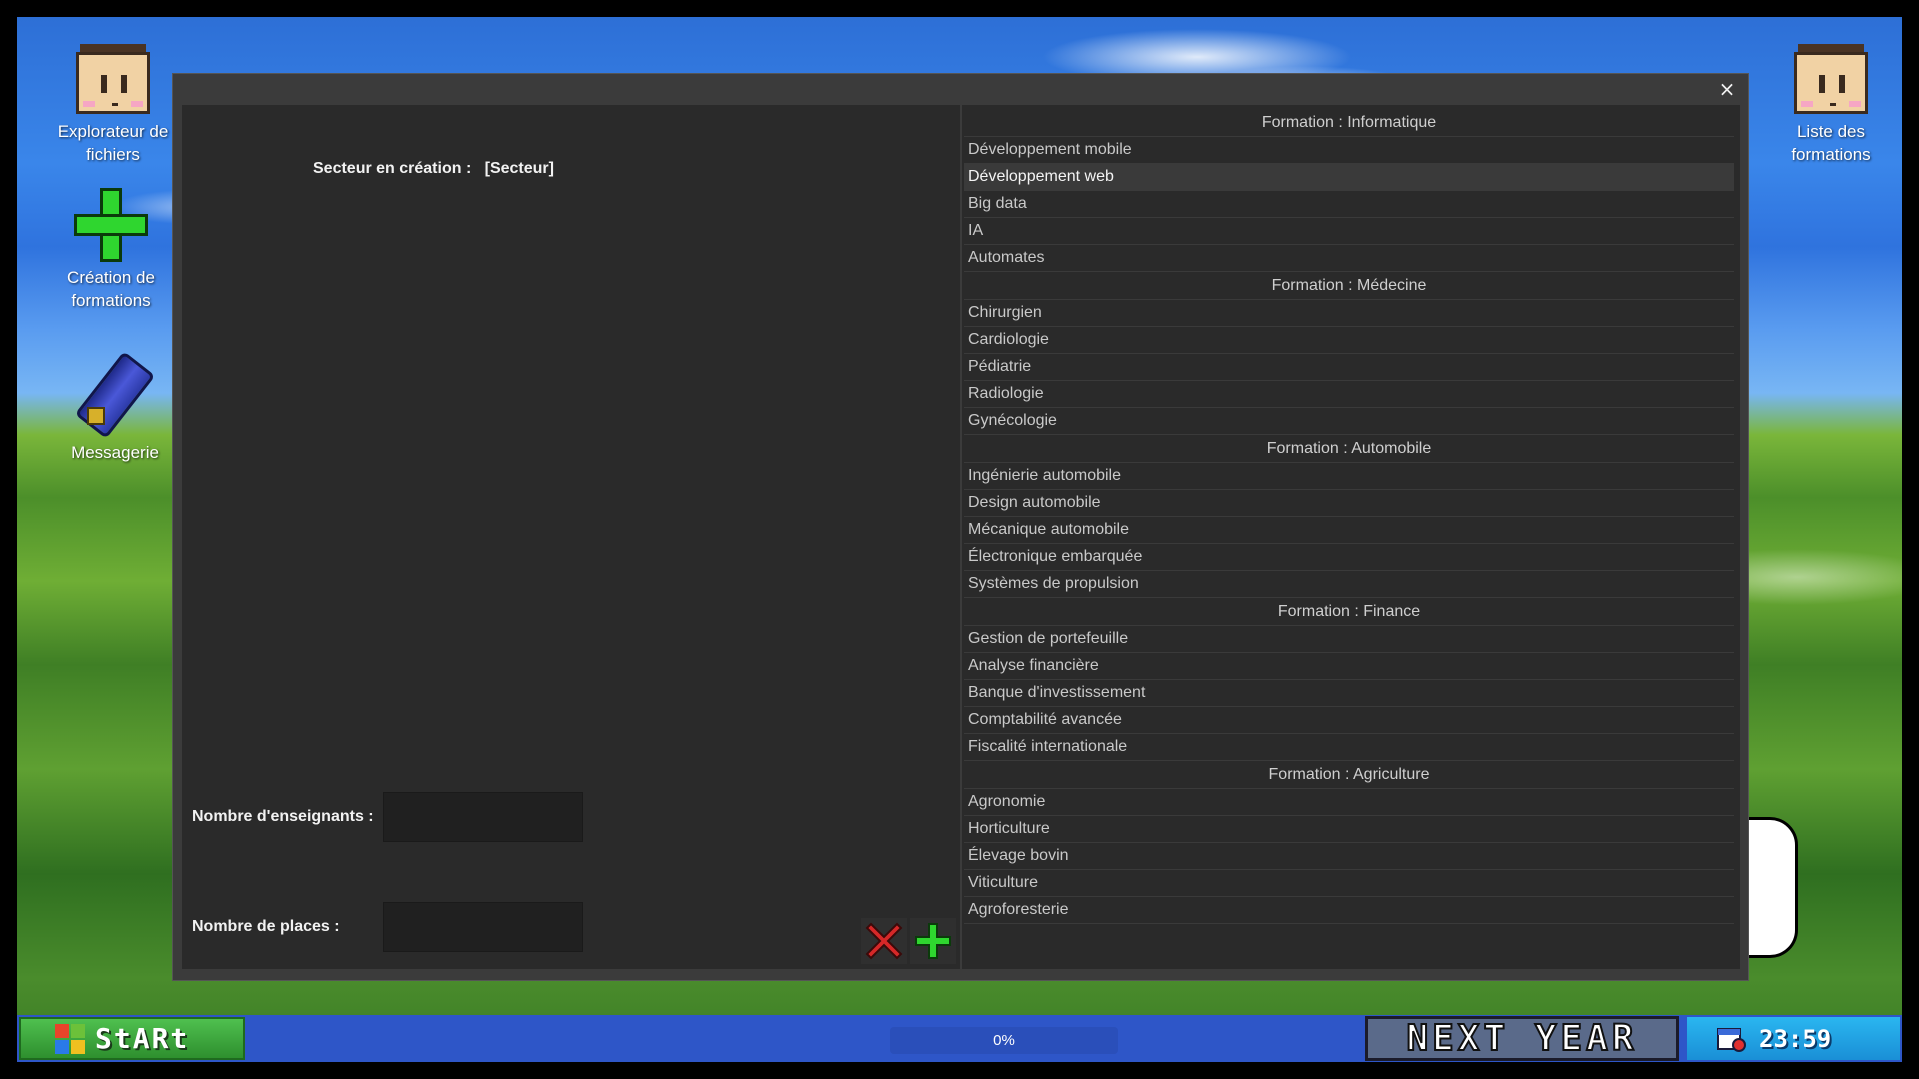 This screenshot has height=1079, width=1919. What do you see at coordinates (1349, 775) in the screenshot?
I see `formation-group-header: Formation : Agriculture` at bounding box center [1349, 775].